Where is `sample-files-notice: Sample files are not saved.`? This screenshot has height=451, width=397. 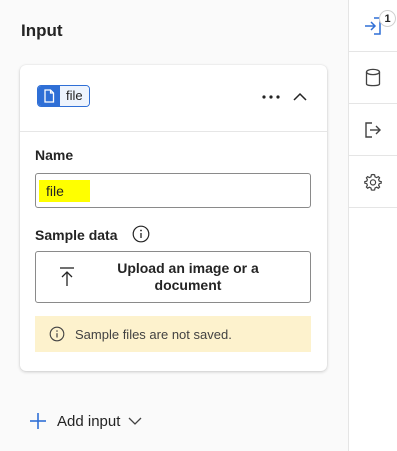
sample-files-notice: Sample files are not saved. is located at coordinates (173, 334).